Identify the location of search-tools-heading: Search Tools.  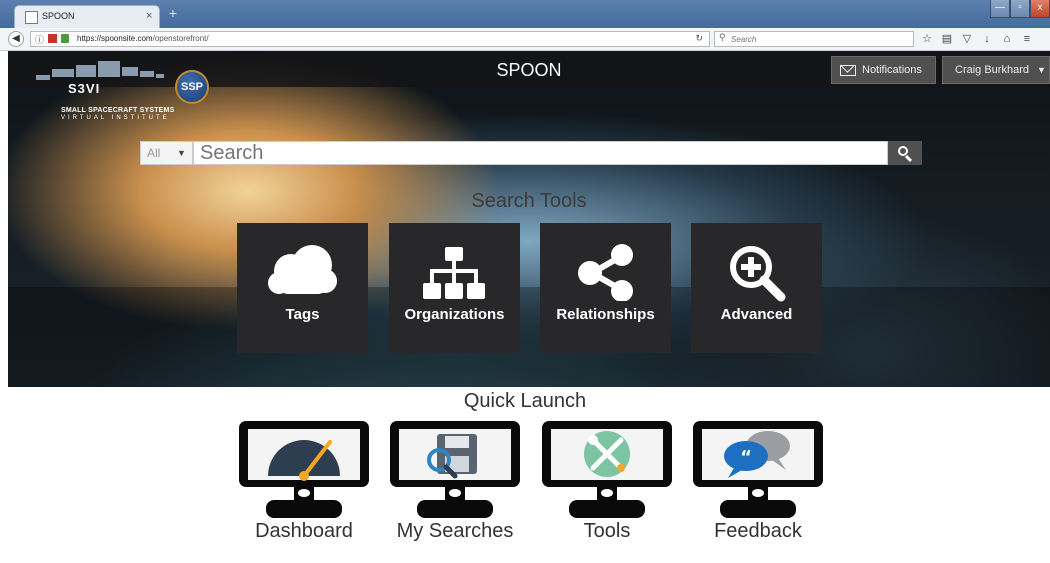
(529, 201).